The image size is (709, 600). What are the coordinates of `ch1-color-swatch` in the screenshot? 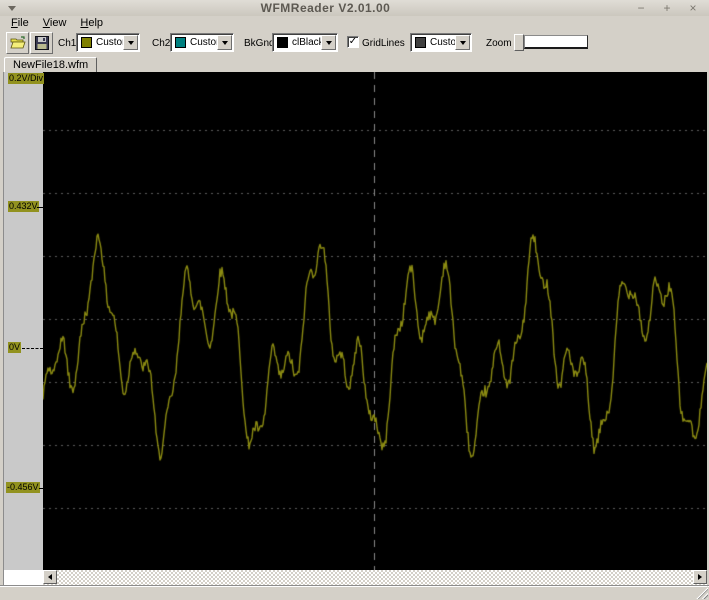 It's located at (86, 42).